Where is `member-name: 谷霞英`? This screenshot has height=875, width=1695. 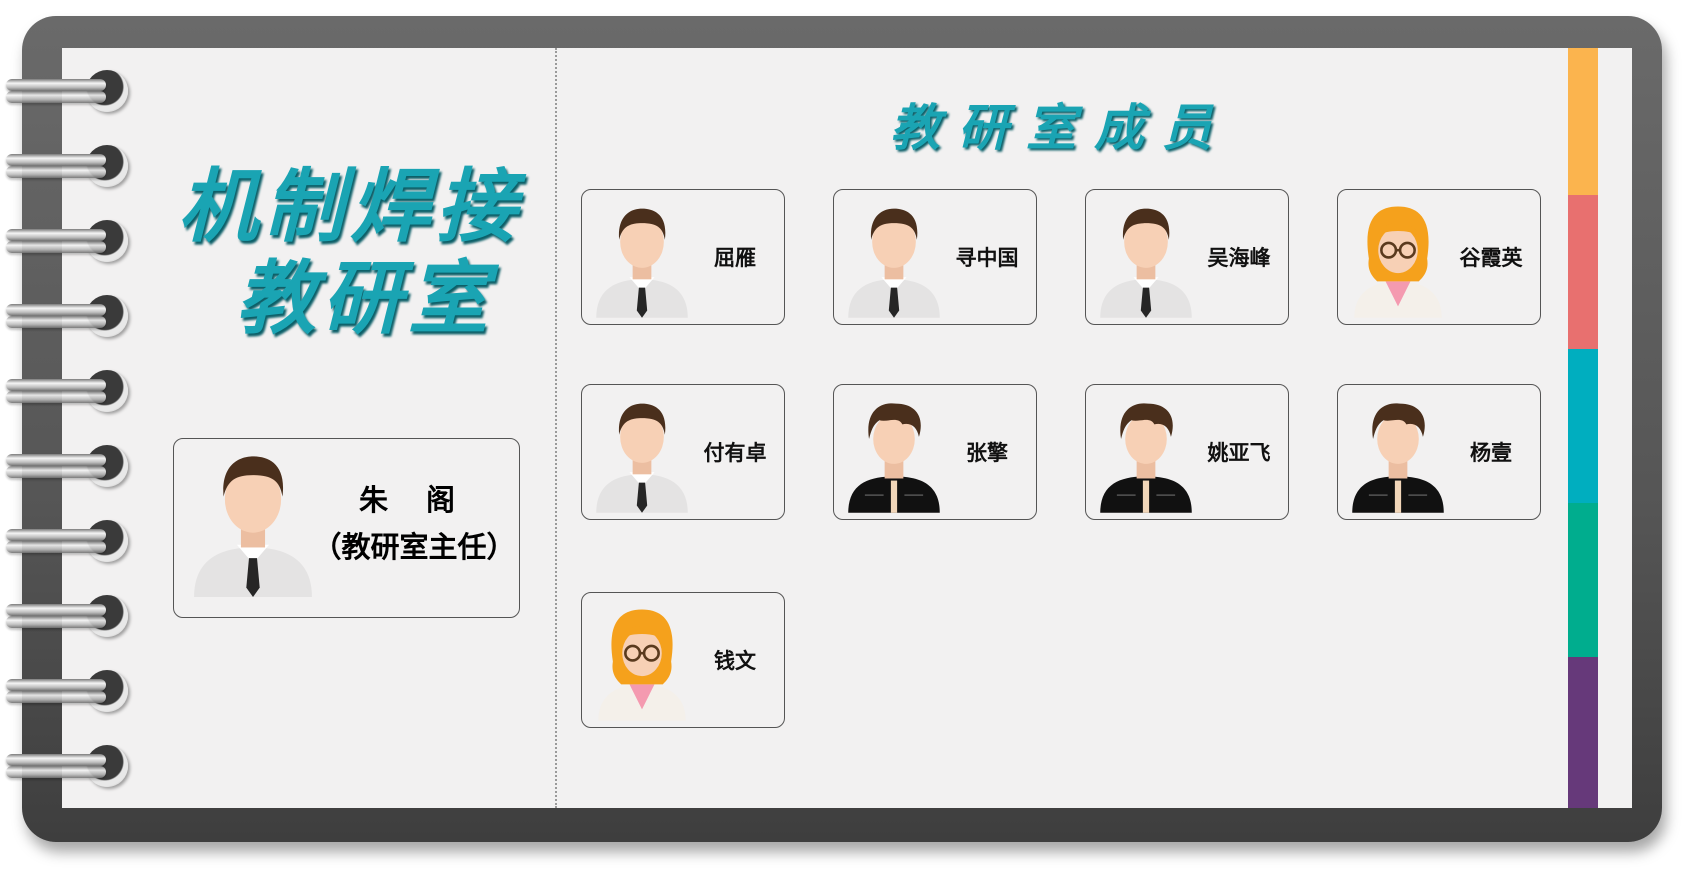
member-name: 谷霞英 is located at coordinates (1491, 257).